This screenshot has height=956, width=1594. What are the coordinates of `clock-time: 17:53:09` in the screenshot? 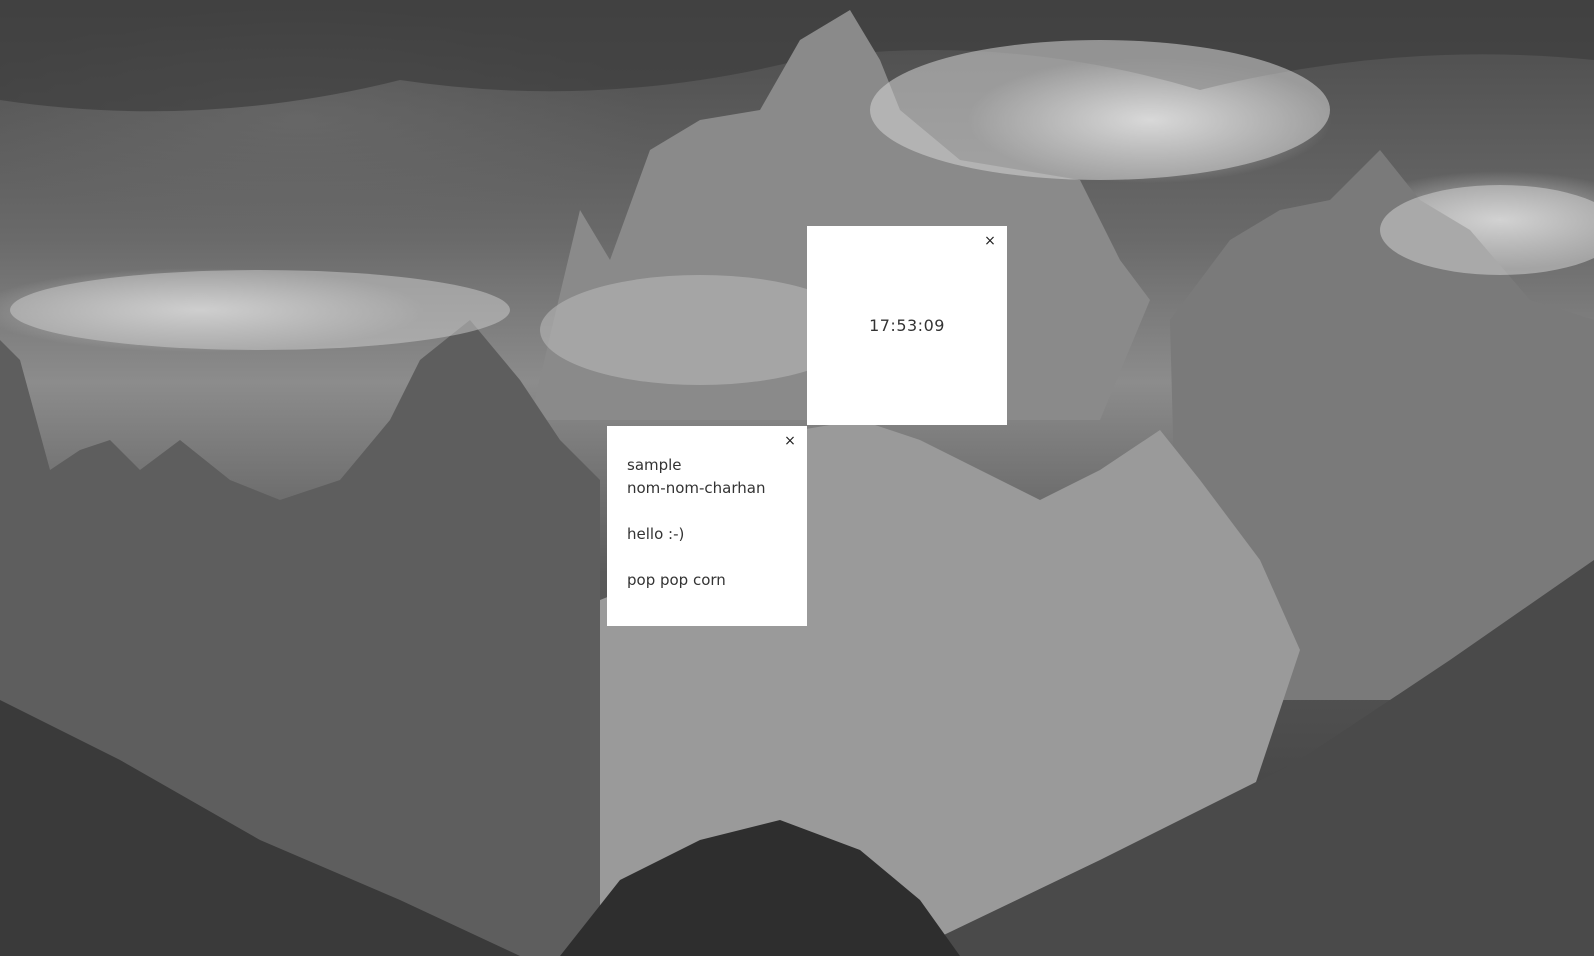 It's located at (907, 325).